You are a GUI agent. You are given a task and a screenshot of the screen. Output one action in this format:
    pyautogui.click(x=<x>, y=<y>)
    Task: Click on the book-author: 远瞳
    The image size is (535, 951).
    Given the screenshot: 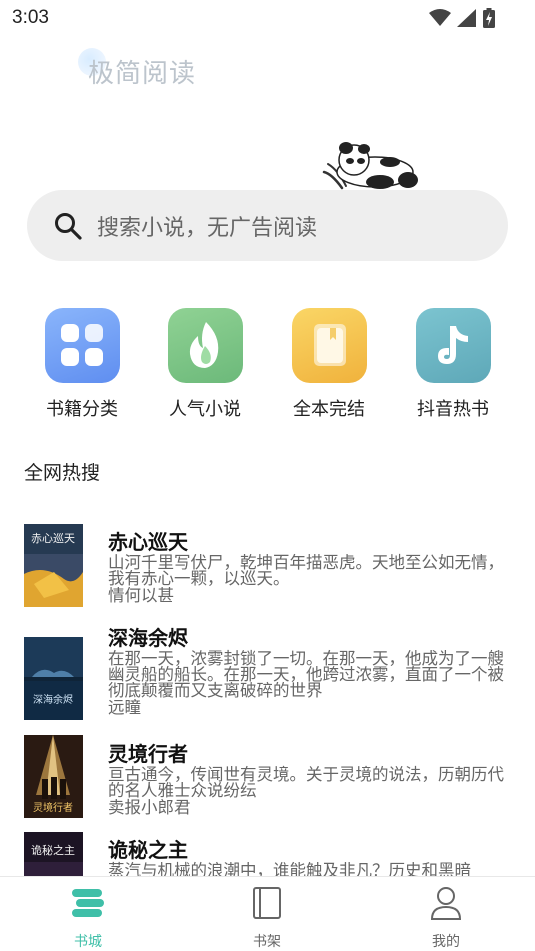 What is the action you would take?
    pyautogui.click(x=124, y=707)
    